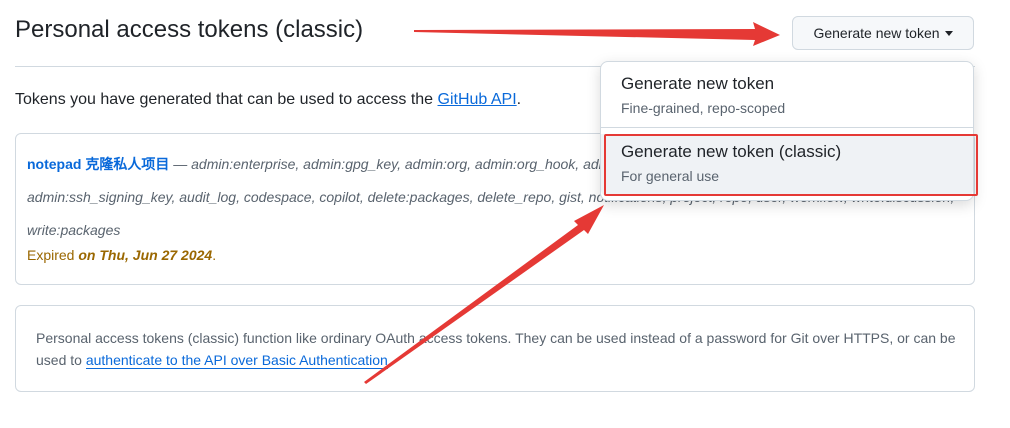  What do you see at coordinates (698, 83) in the screenshot?
I see `menu-item-title: Generate new token` at bounding box center [698, 83].